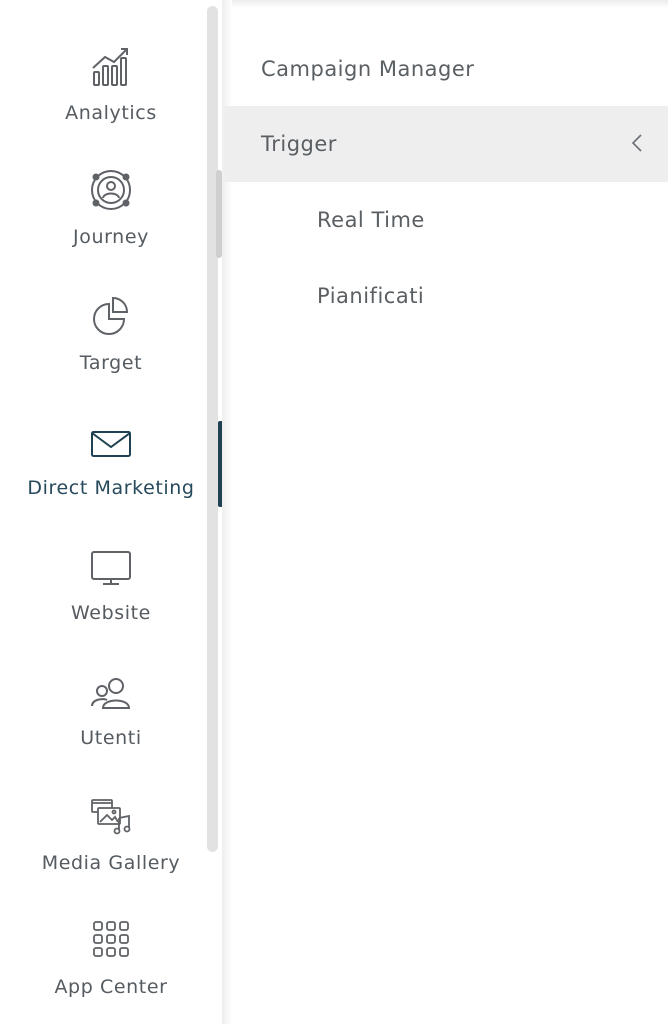 Image resolution: width=668 pixels, height=1024 pixels. I want to click on sidebar-item-direct-marketing: Direct Marketing, so click(111, 479).